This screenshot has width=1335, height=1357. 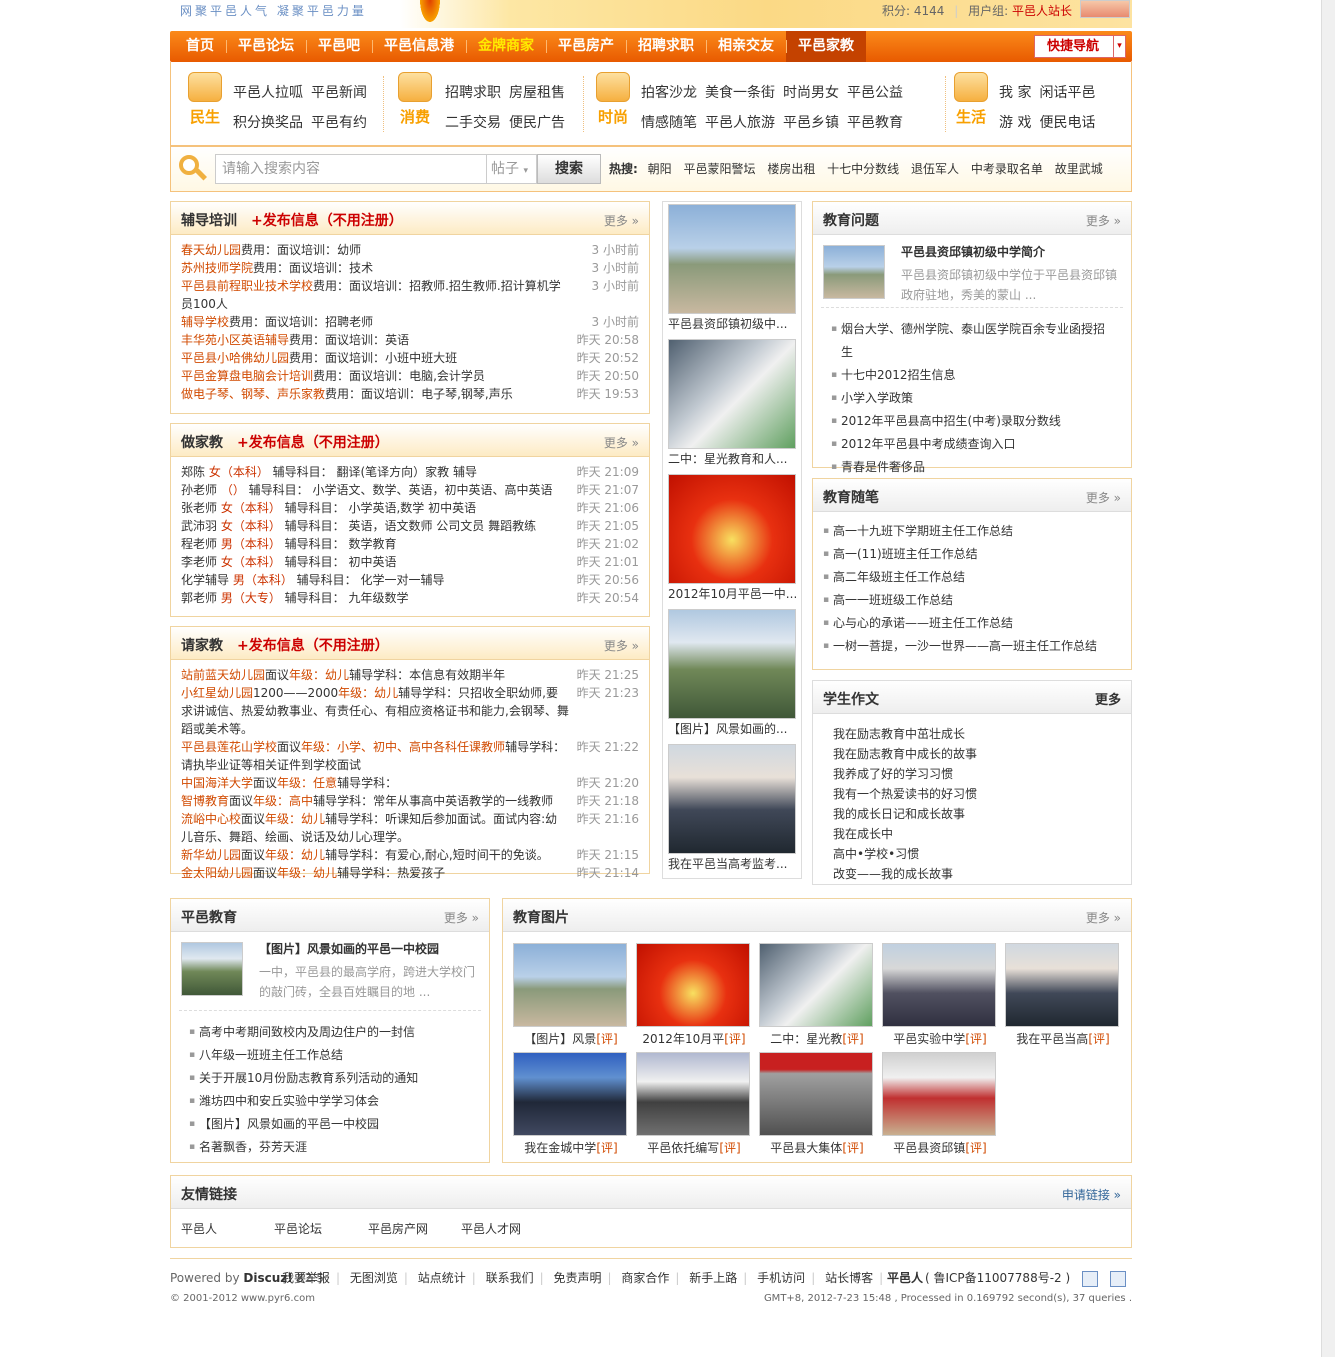 I want to click on channel-link: 平邑人拉呱, so click(x=268, y=93).